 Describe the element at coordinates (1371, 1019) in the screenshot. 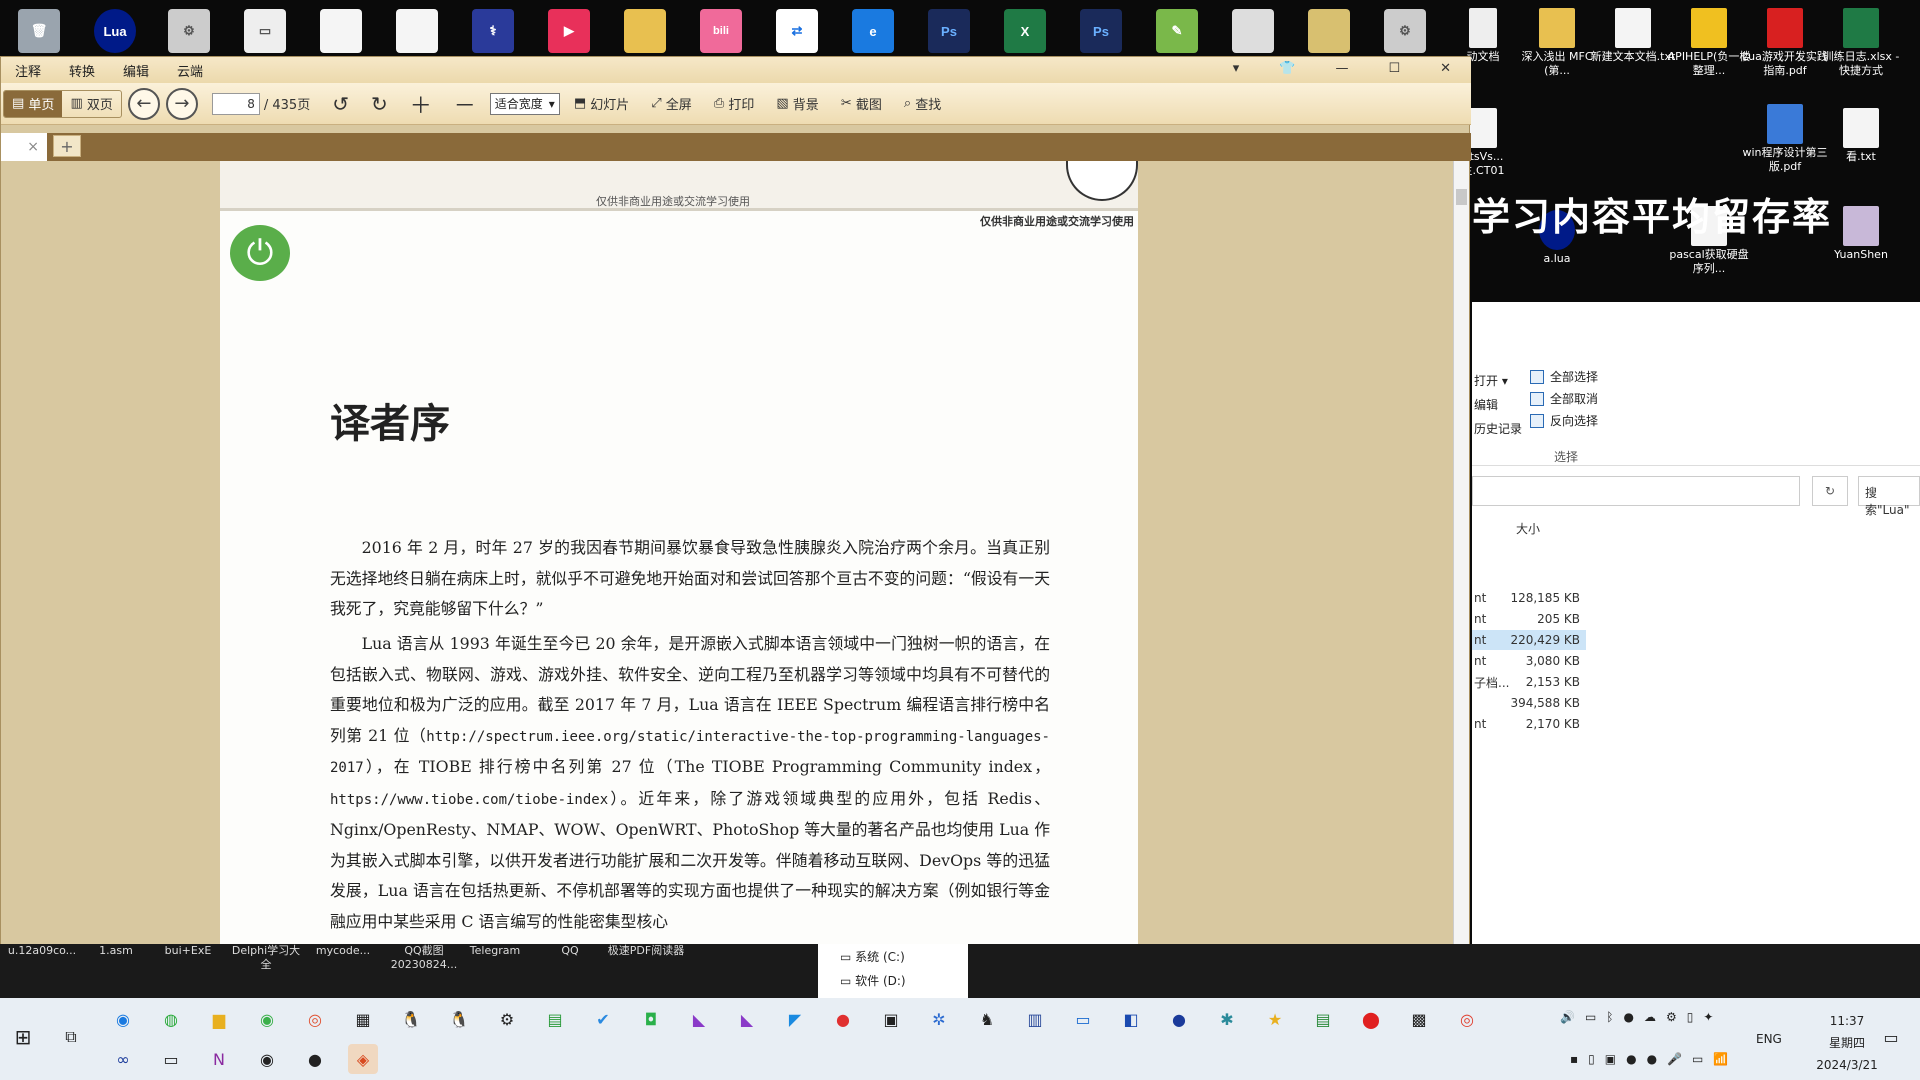

I see `record-icon: ⬤` at that location.